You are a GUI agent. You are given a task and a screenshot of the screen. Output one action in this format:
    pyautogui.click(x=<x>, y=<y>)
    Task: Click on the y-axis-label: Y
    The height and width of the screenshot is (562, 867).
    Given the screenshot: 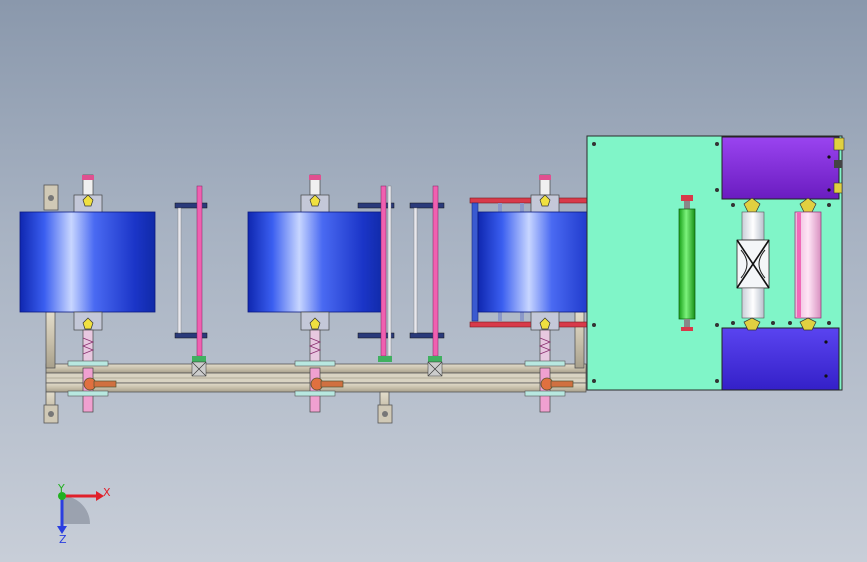 What is the action you would take?
    pyautogui.click(x=61, y=488)
    